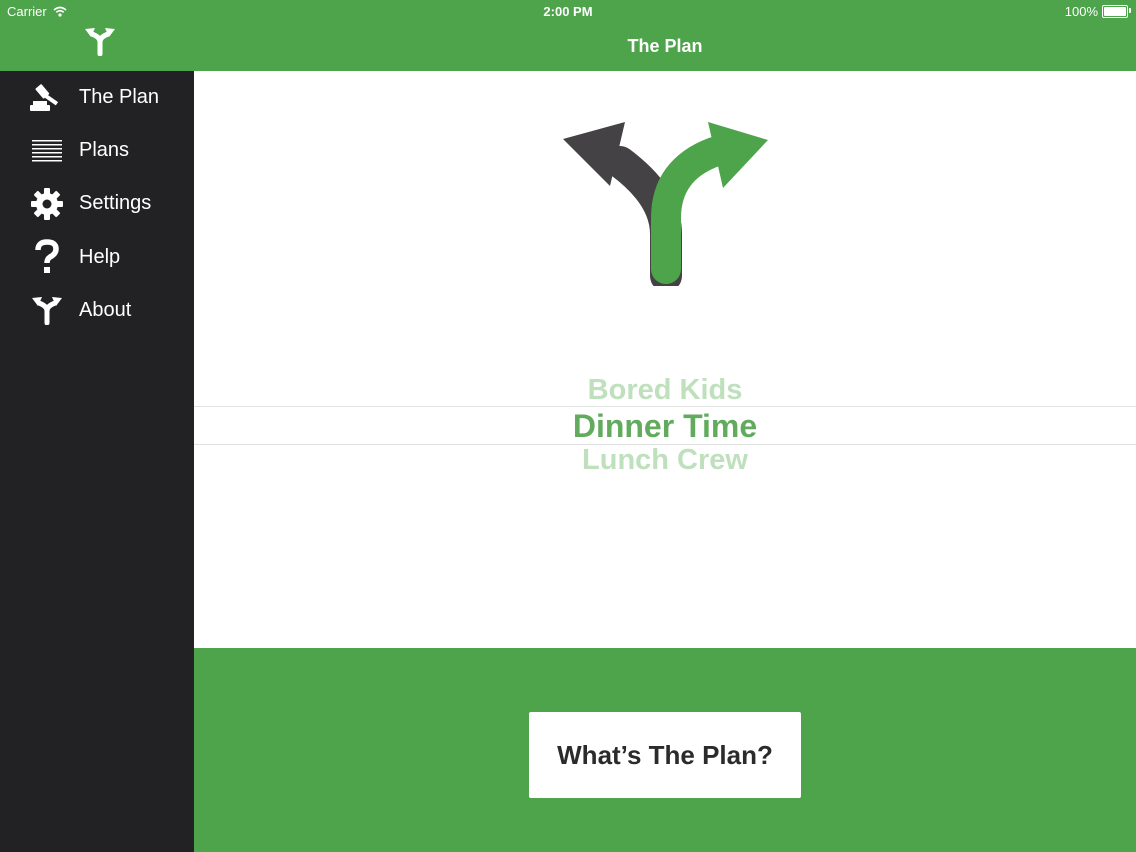  What do you see at coordinates (119, 97) in the screenshot?
I see `sidebar-item-label: The Plan` at bounding box center [119, 97].